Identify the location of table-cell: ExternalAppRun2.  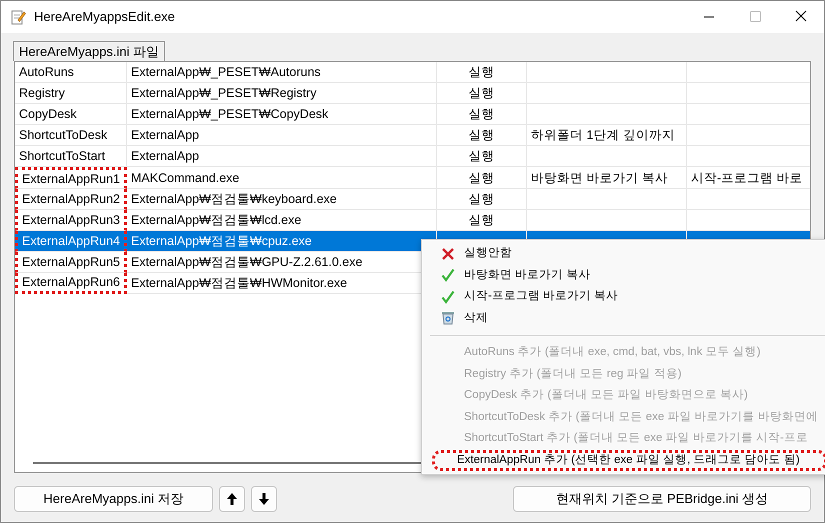
(71, 199).